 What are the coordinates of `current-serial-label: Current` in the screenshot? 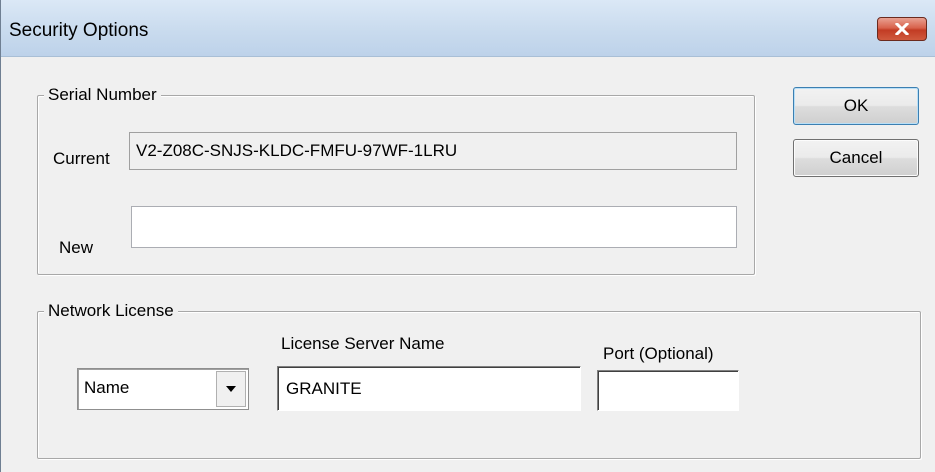 It's located at (81, 158).